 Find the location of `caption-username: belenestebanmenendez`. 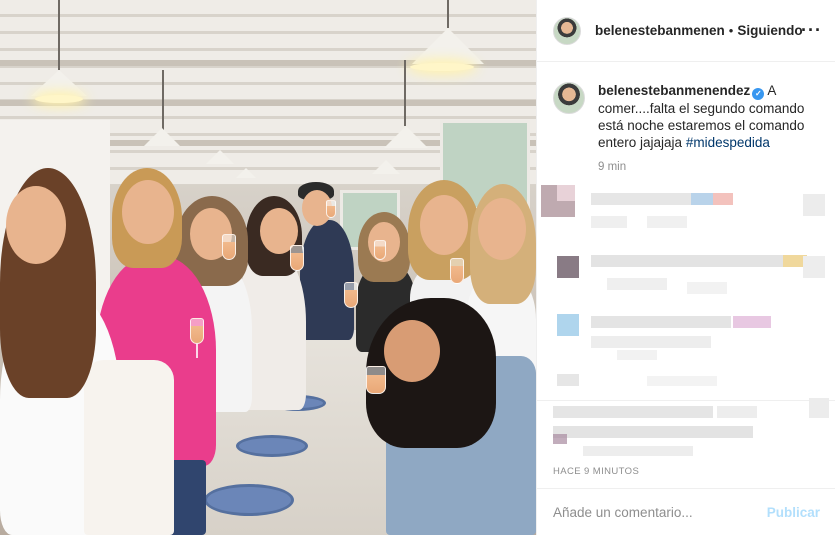

caption-username: belenestebanmenendez is located at coordinates (674, 90).